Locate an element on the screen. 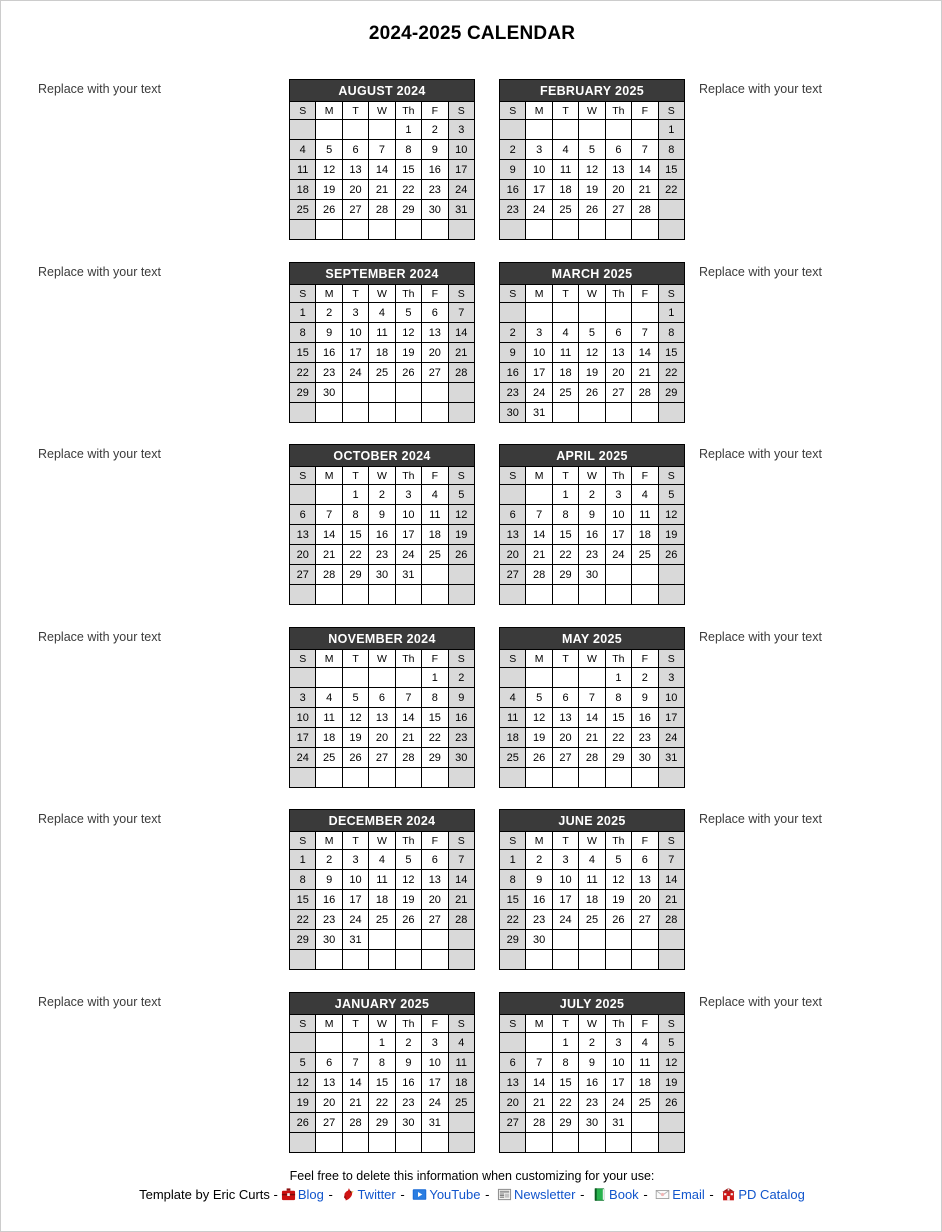 This screenshot has height=1232, width=942. day-cell: 3 is located at coordinates (618, 1042).